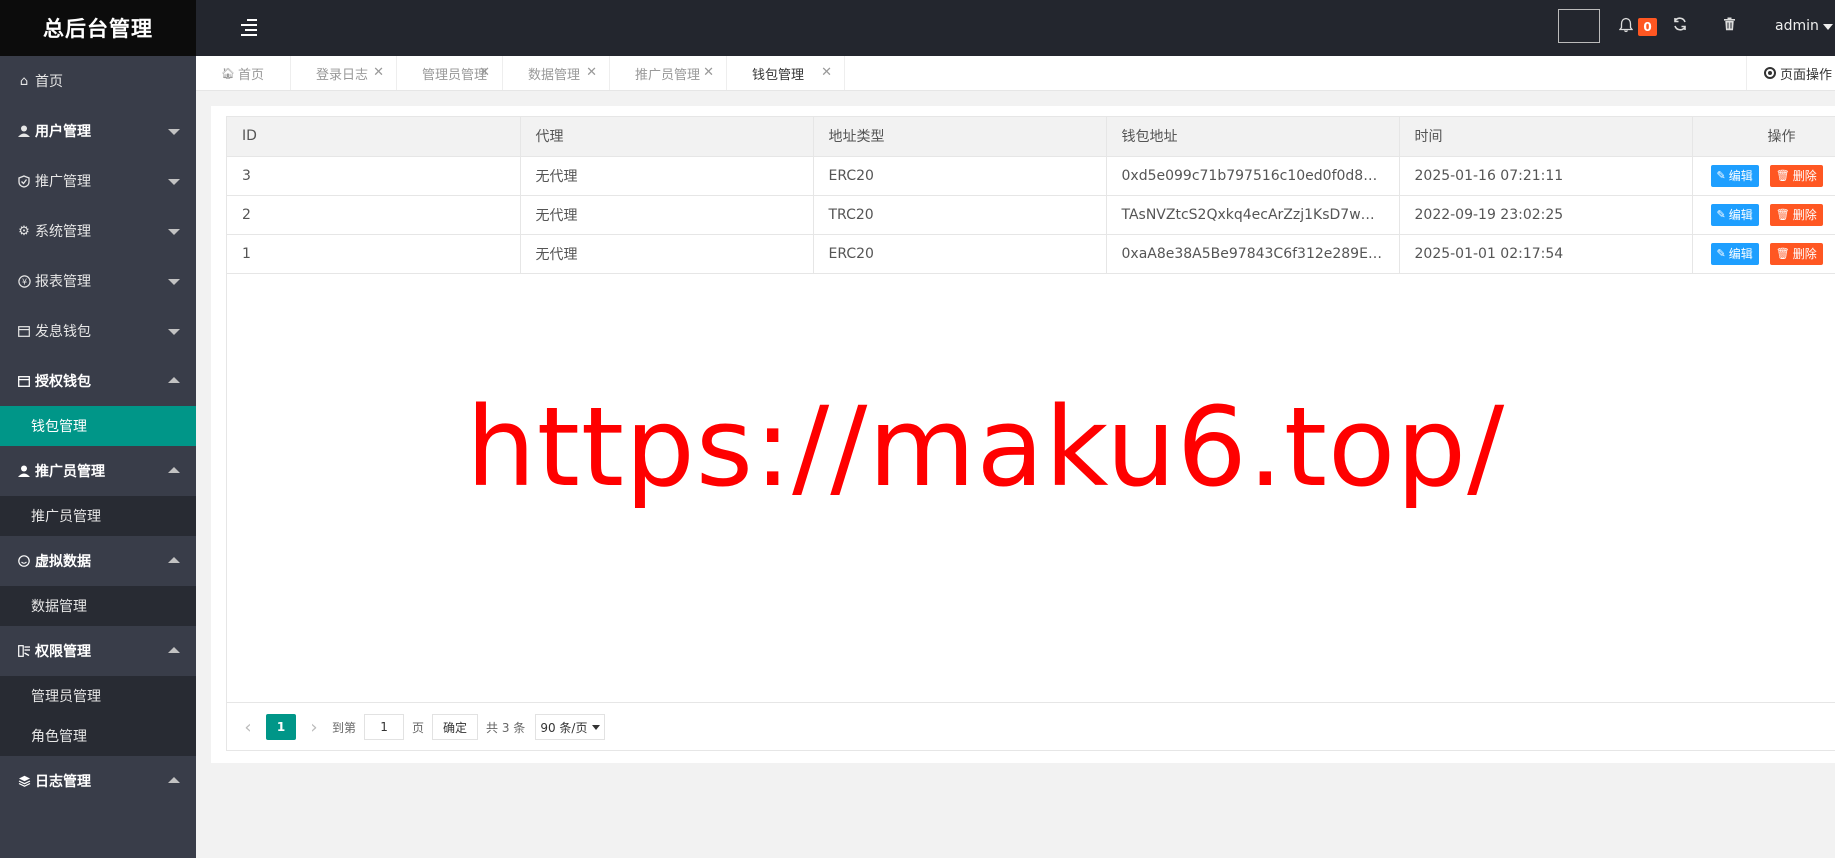 This screenshot has width=1835, height=858. I want to click on sidebar-item-user-management: 用户管理, so click(98, 131).